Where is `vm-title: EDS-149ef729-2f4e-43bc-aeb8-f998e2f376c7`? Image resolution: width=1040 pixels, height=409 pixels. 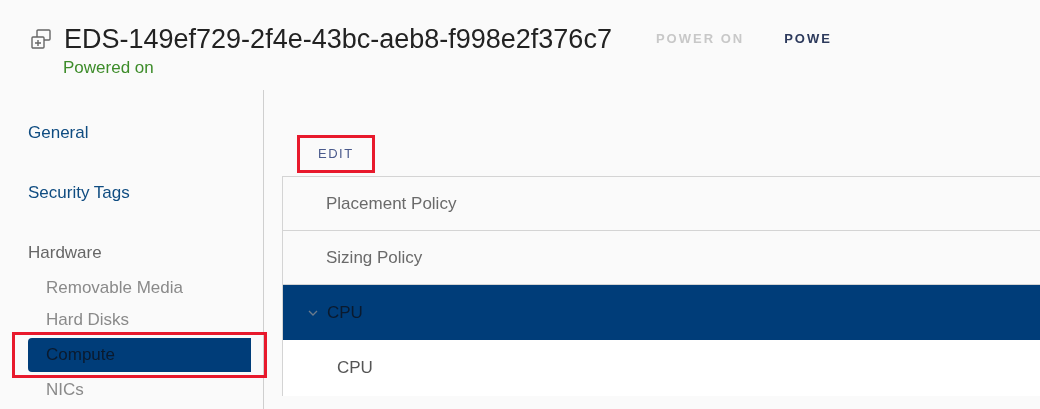
vm-title: EDS-149ef729-2f4e-43bc-aeb8-f998e2f376c7 is located at coordinates (338, 39).